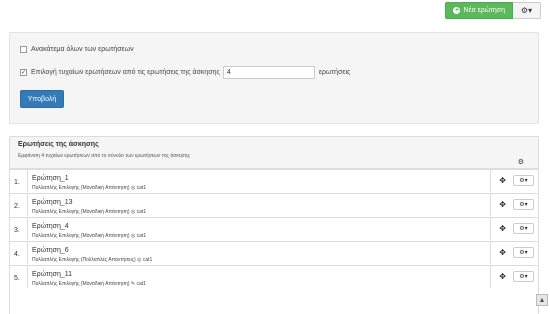 This screenshot has width=550, height=314. What do you see at coordinates (334, 72) in the screenshot?
I see `random-suffix: ερωτήσεις` at bounding box center [334, 72].